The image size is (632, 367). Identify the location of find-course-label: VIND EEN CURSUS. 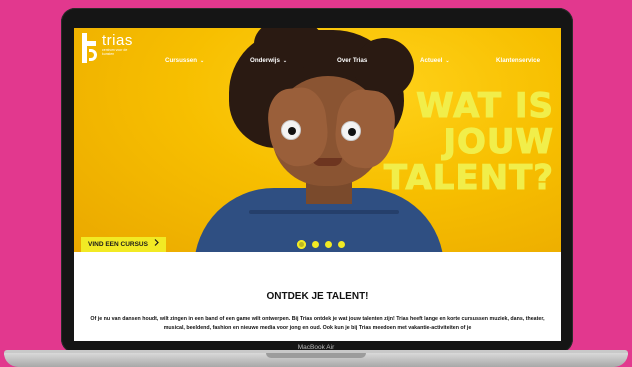
(118, 244).